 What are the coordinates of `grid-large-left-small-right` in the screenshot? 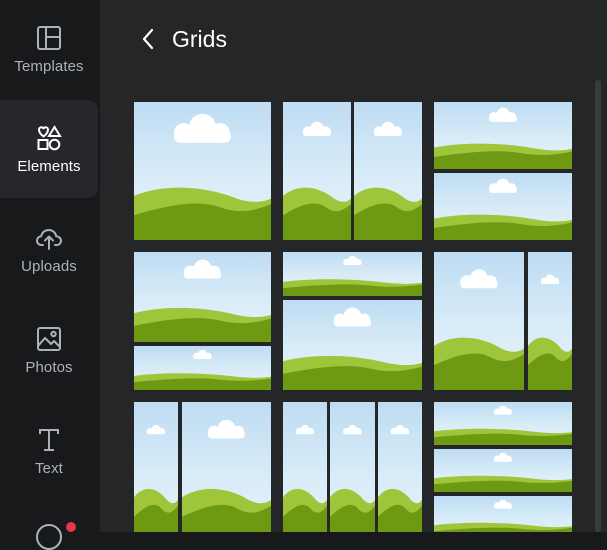 It's located at (503, 321).